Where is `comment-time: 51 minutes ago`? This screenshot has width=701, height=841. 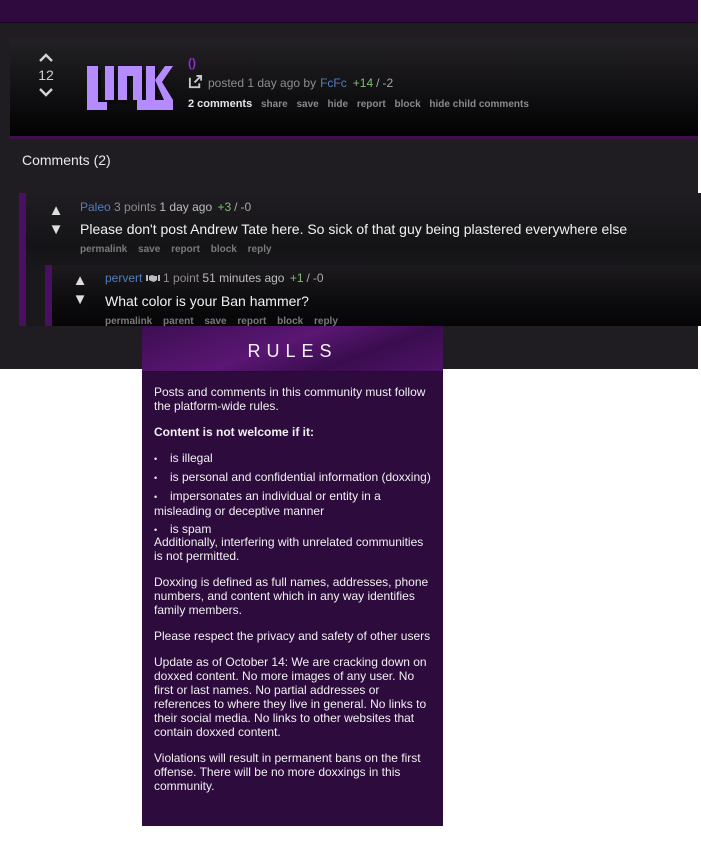
comment-time: 51 minutes ago is located at coordinates (243, 278).